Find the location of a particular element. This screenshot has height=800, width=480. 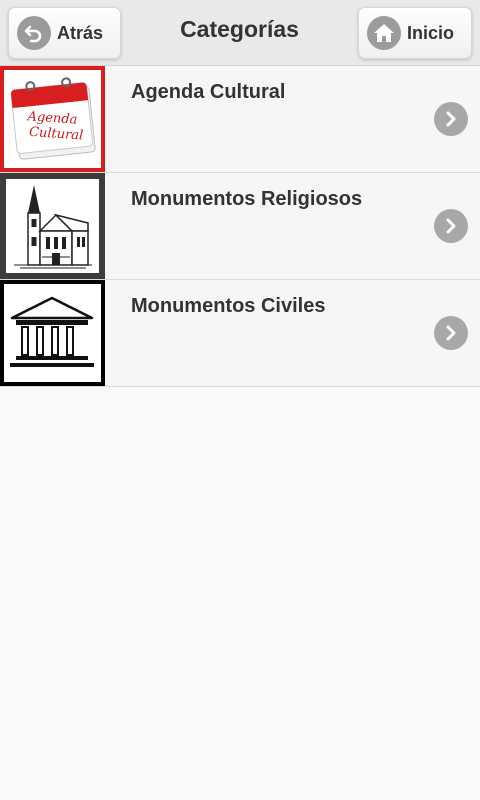

home-button-label: Inicio is located at coordinates (431, 32).